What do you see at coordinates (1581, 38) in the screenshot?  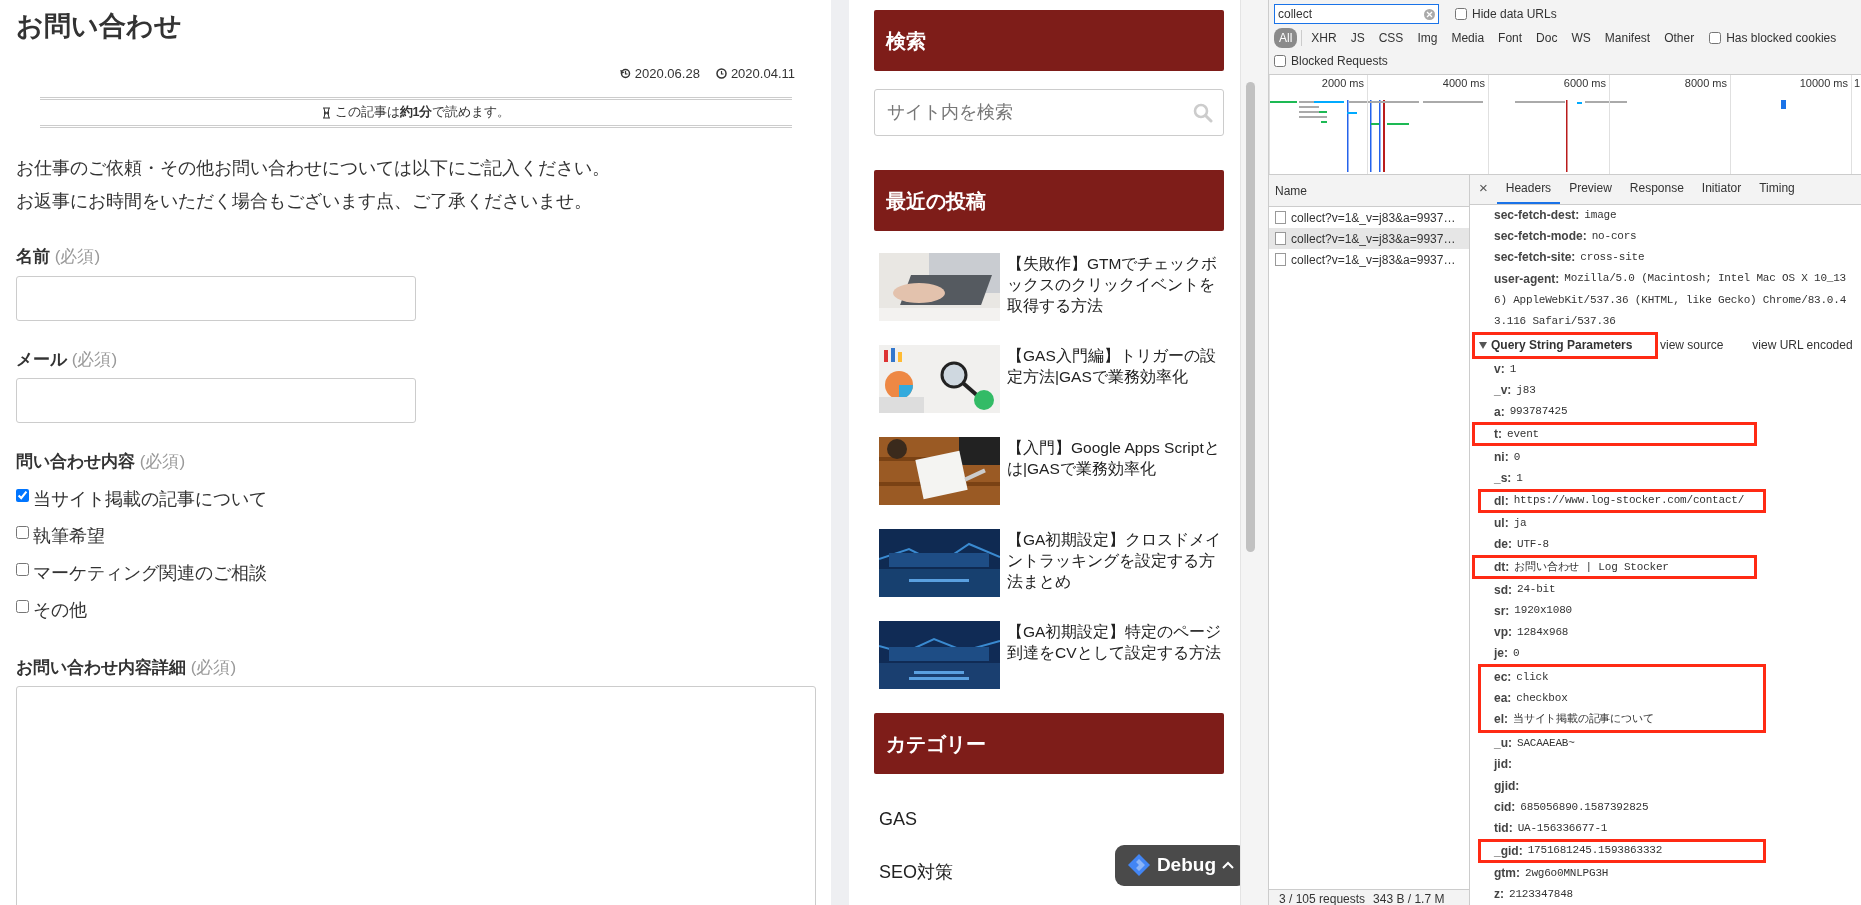 I see `filter-tab: WS` at bounding box center [1581, 38].